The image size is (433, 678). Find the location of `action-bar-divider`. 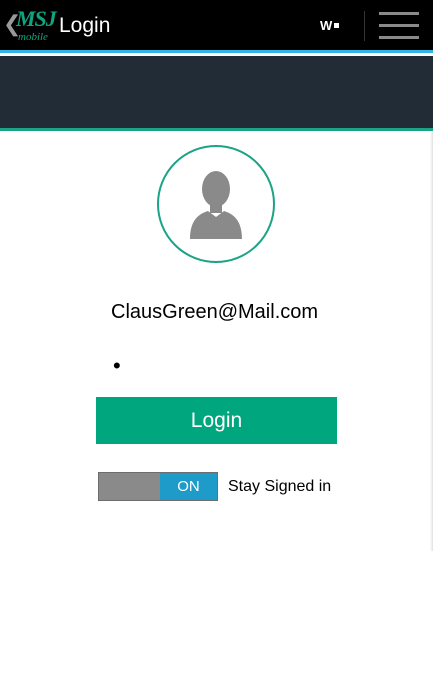

action-bar-divider is located at coordinates (364, 26).